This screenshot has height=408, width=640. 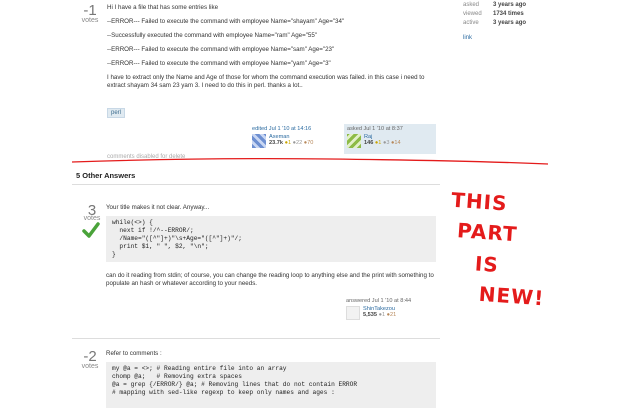 I want to click on question-votes-label: votes, so click(x=90, y=20).